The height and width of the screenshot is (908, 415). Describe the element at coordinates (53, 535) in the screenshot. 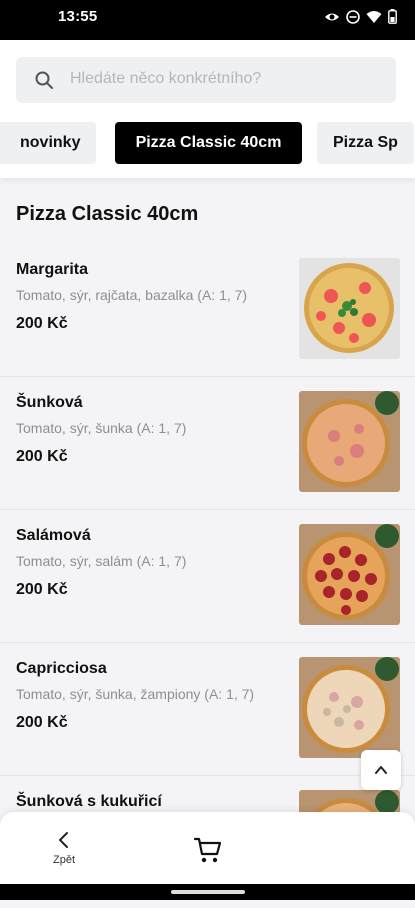

I see `item-name: Salámová` at that location.